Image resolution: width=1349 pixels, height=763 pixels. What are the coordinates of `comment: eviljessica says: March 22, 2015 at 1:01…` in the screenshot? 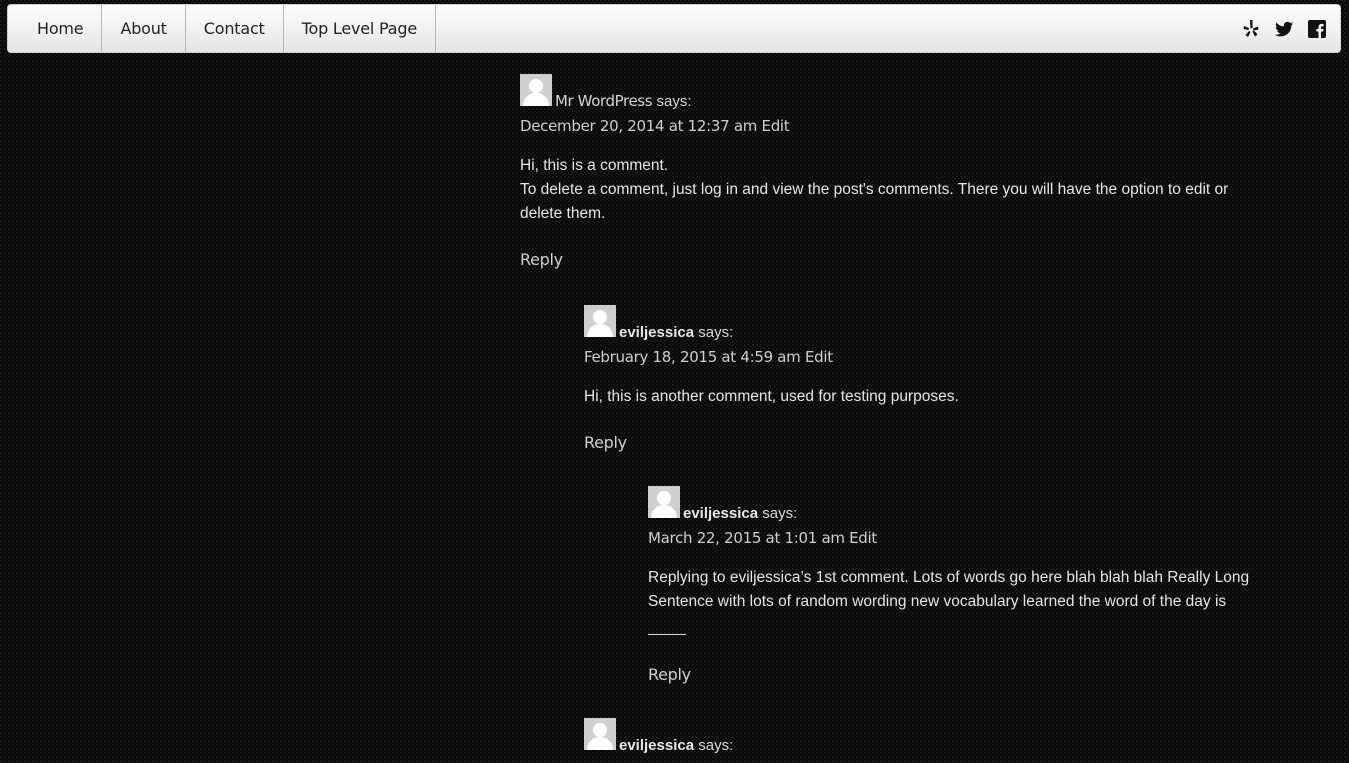 It's located at (954, 585).